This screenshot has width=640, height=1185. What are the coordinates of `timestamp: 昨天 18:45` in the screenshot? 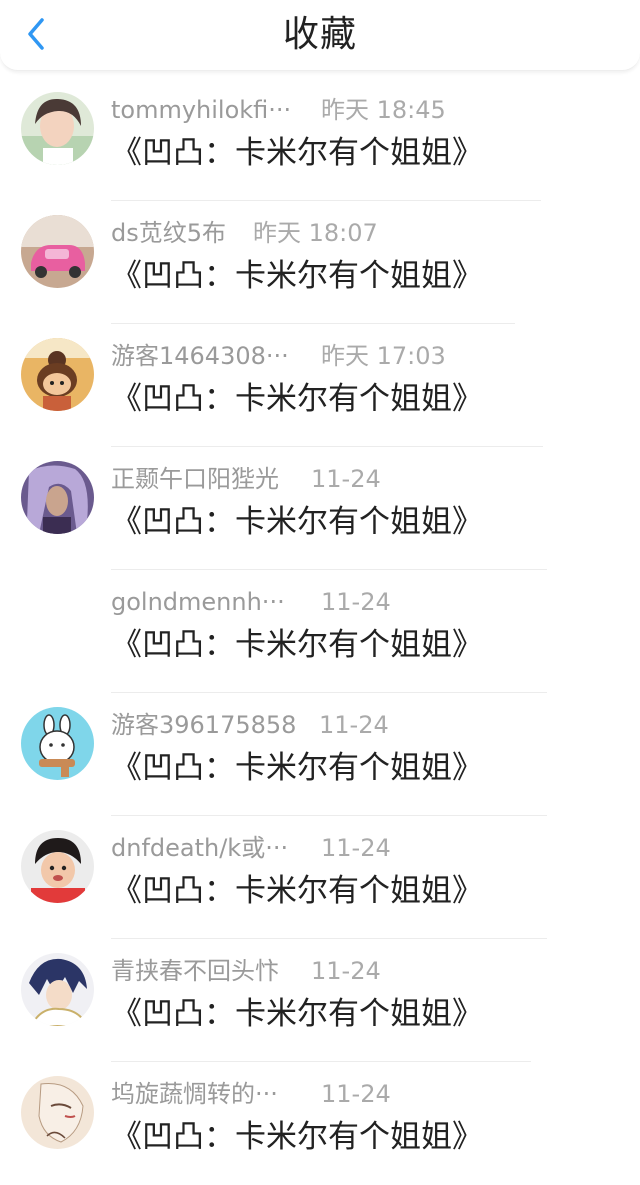 It's located at (383, 110).